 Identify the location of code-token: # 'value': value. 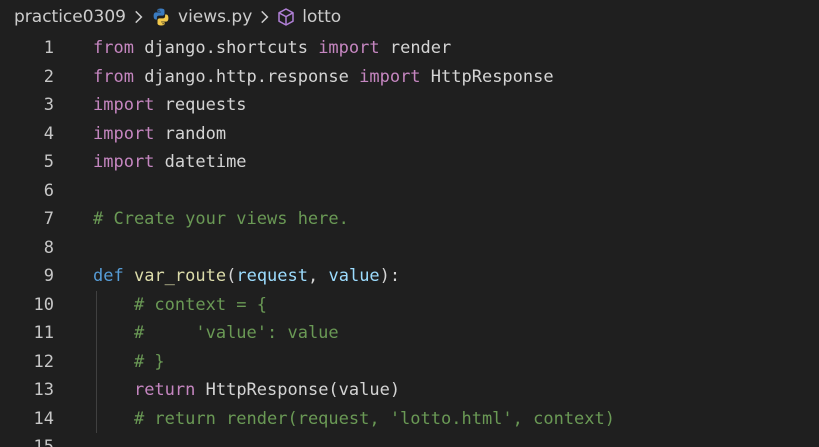
(236, 333).